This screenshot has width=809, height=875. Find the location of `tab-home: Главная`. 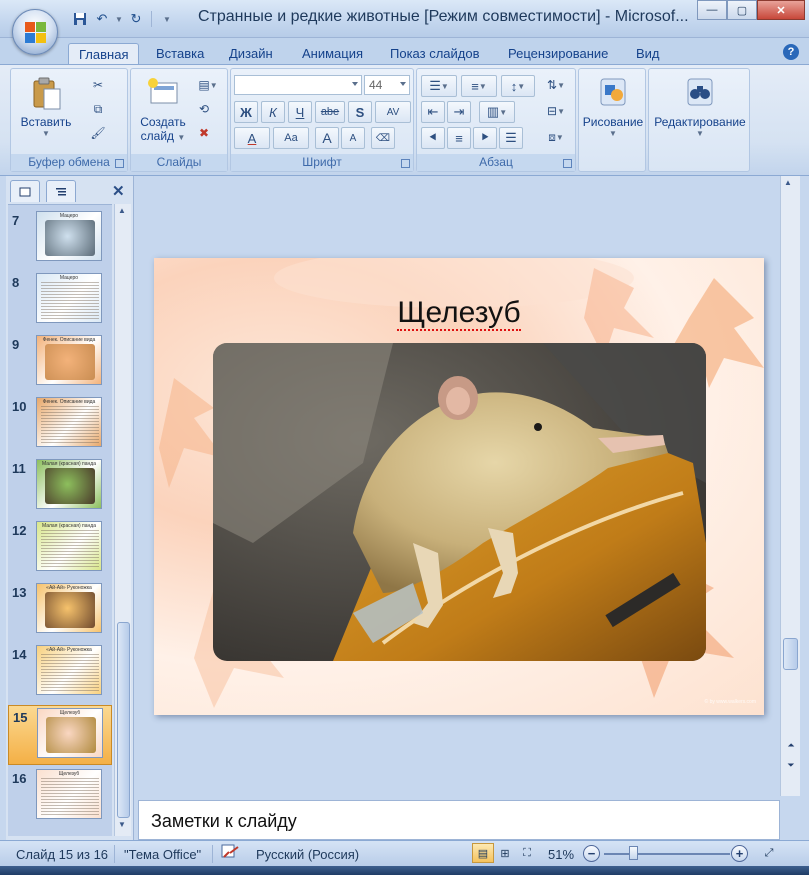

tab-home: Главная is located at coordinates (104, 54).